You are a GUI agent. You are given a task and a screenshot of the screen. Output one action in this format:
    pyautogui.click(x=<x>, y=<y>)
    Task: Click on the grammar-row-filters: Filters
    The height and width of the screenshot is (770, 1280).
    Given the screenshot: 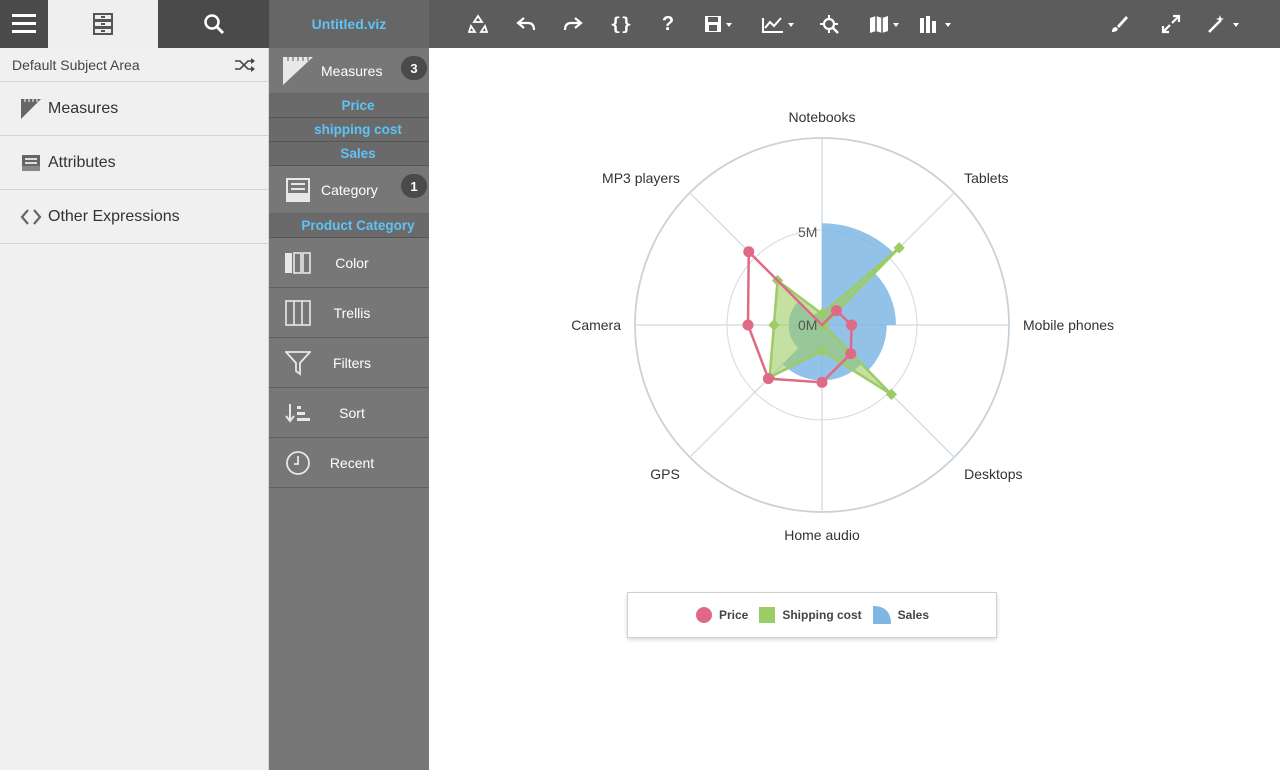 What is the action you would take?
    pyautogui.click(x=349, y=363)
    